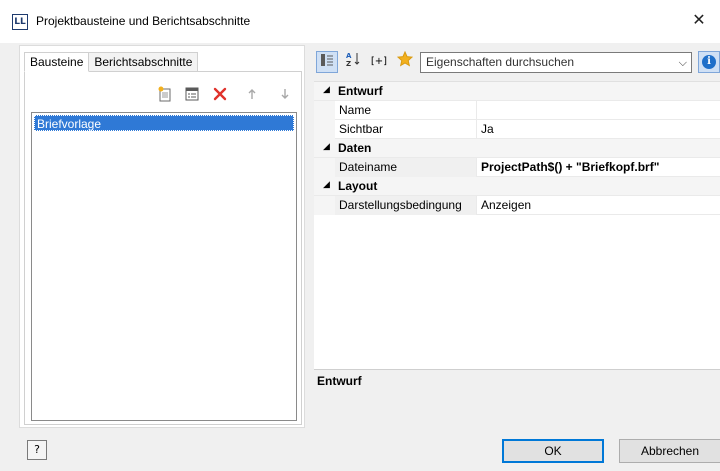 This screenshot has width=720, height=471. What do you see at coordinates (570, 167) in the screenshot?
I see `property-value: ProjectPath$() + "Briefkopf.brf"` at bounding box center [570, 167].